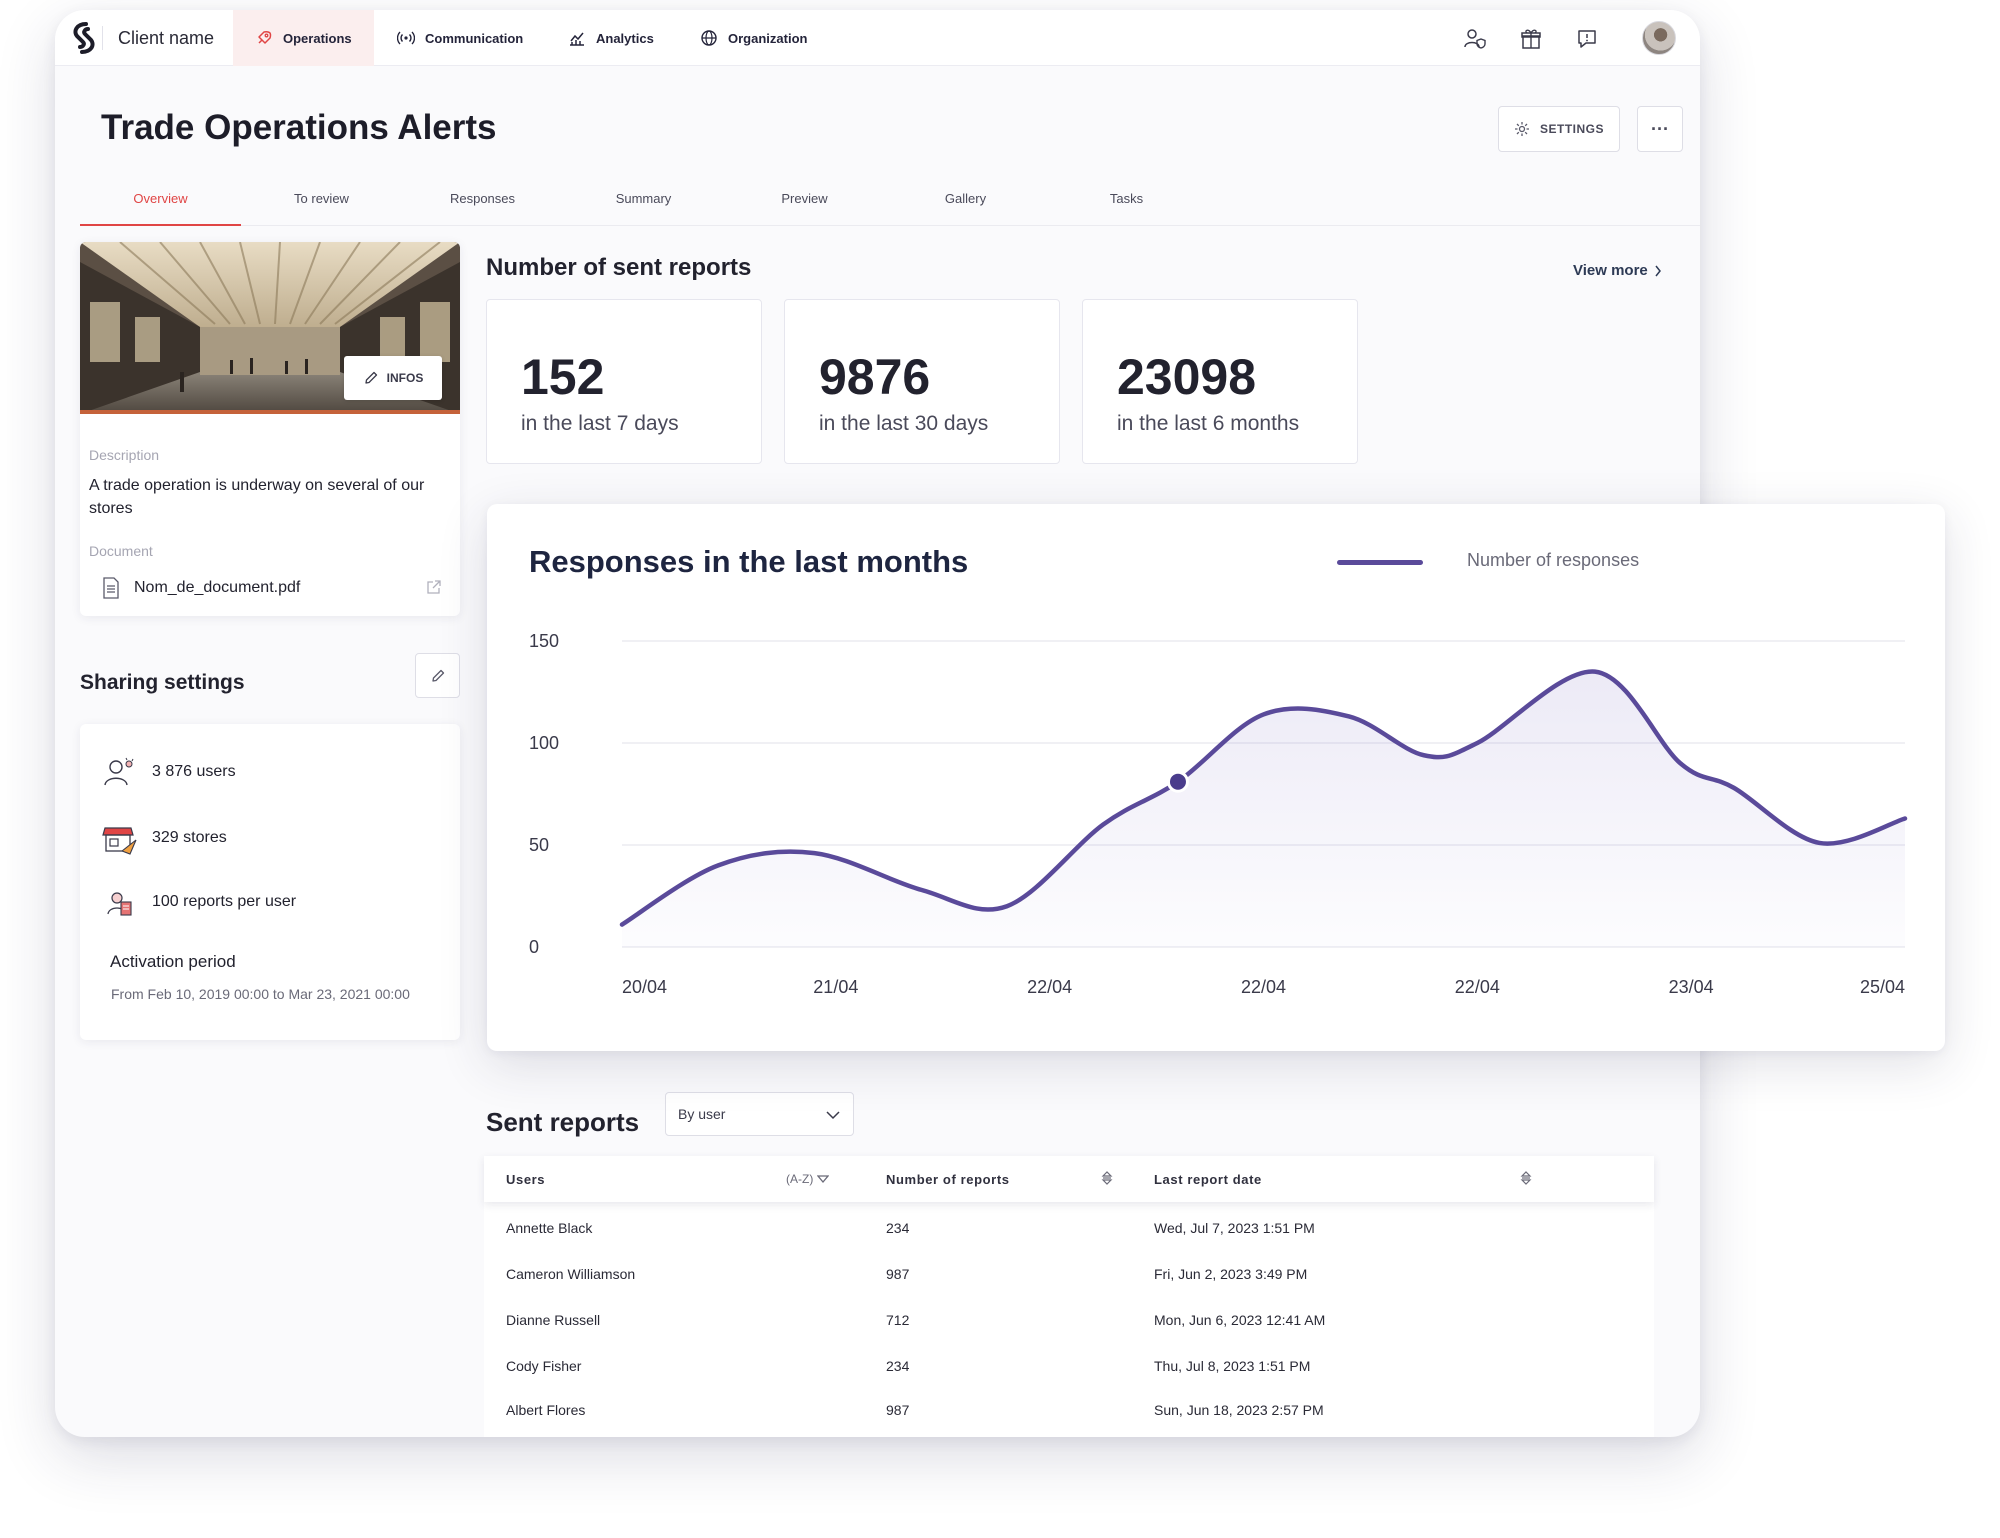 This screenshot has width=2000, height=1538. I want to click on sharing-users-row: 3 876 users, so click(169, 772).